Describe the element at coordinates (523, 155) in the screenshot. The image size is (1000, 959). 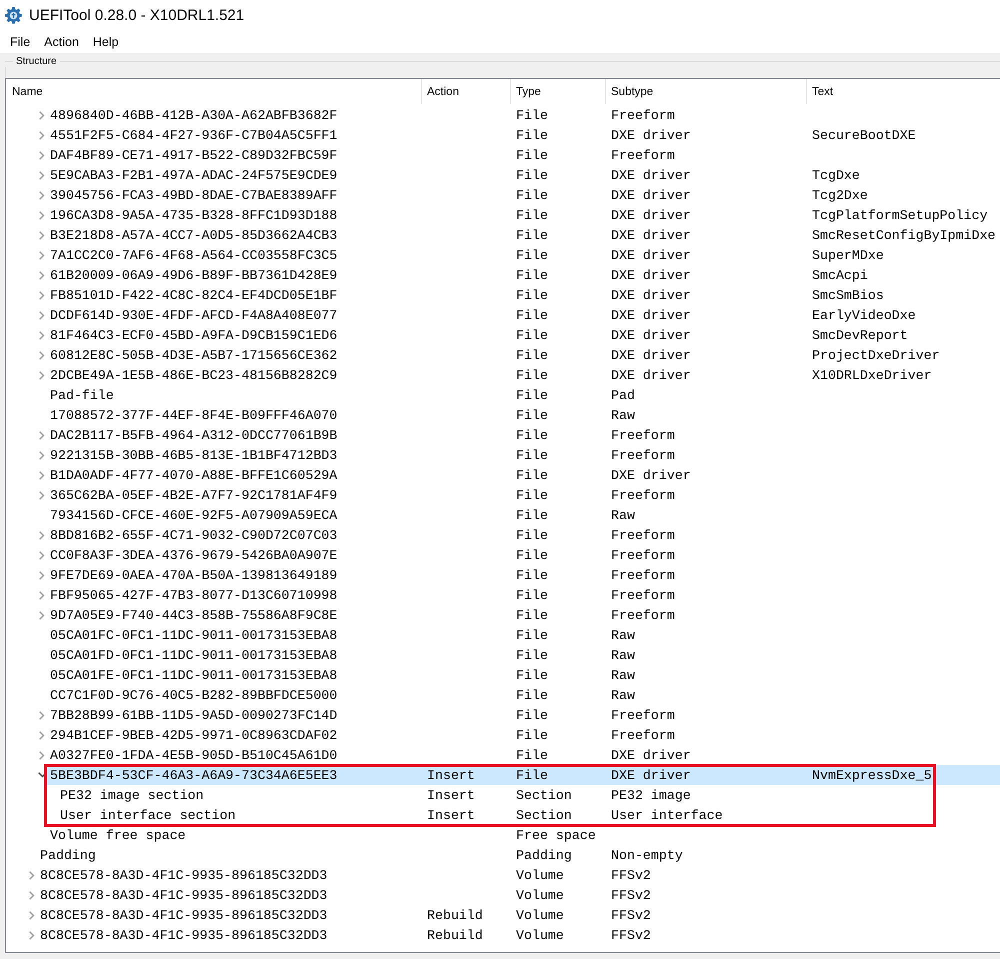
I see `tree-row: DAF4BF89-CE71-4917-B522-C89D32FBC59F File Freeform` at that location.